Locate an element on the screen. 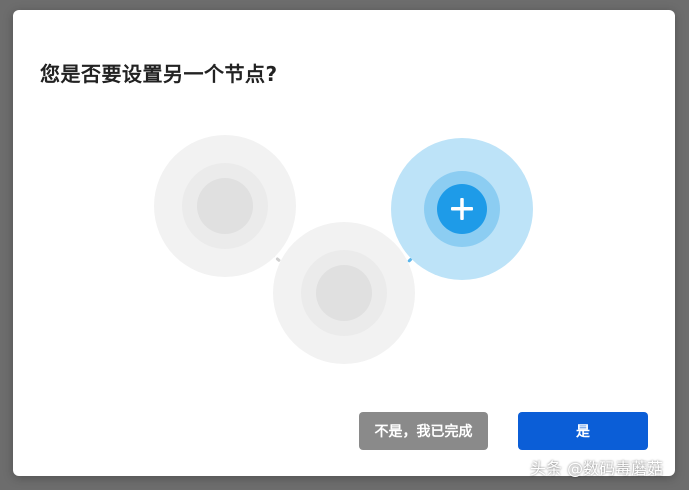 The image size is (689, 490). new-node is located at coordinates (462, 209).